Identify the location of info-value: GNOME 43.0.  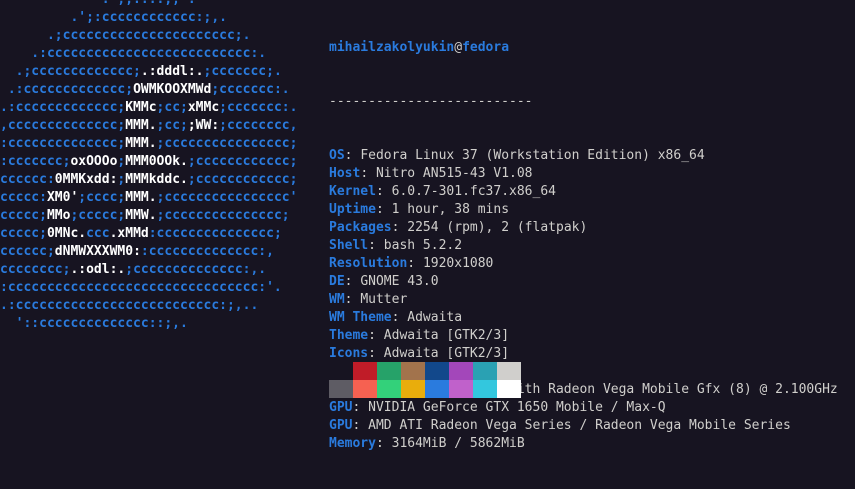
(399, 281).